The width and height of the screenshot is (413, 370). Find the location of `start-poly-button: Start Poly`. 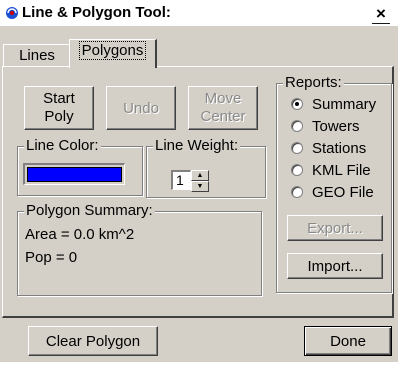

start-poly-button: Start Poly is located at coordinates (59, 108).